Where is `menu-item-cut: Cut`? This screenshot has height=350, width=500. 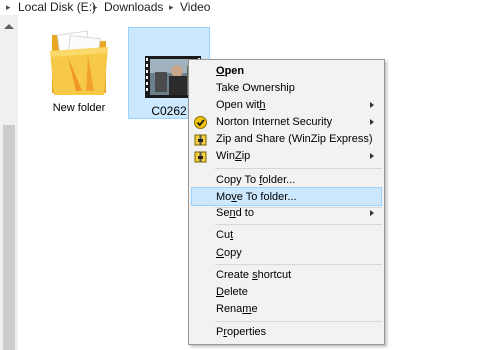 menu-item-cut: Cut is located at coordinates (286, 235).